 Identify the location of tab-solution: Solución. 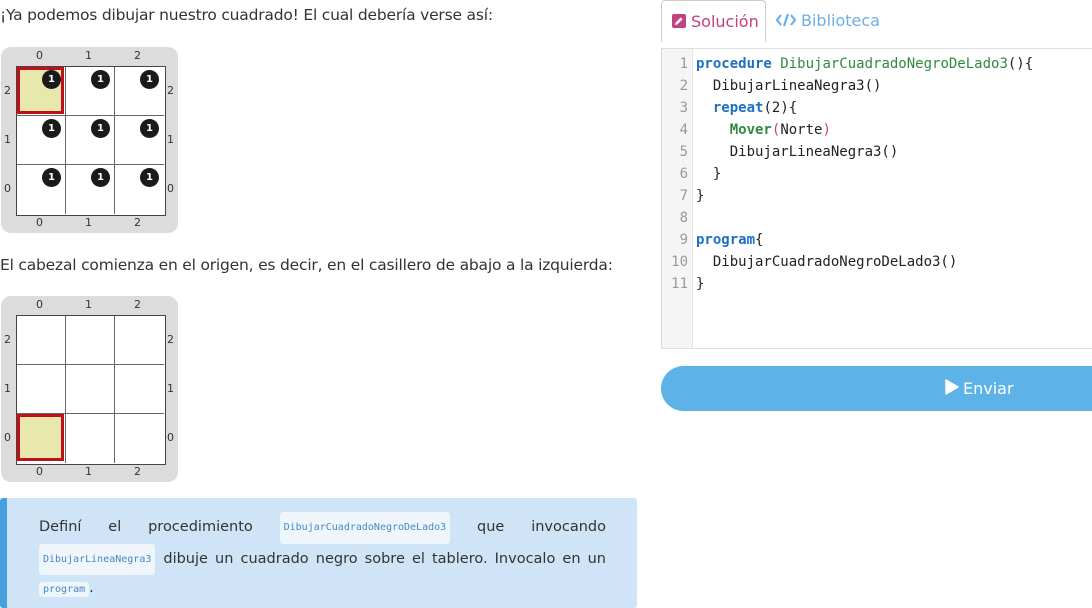
(713, 21).